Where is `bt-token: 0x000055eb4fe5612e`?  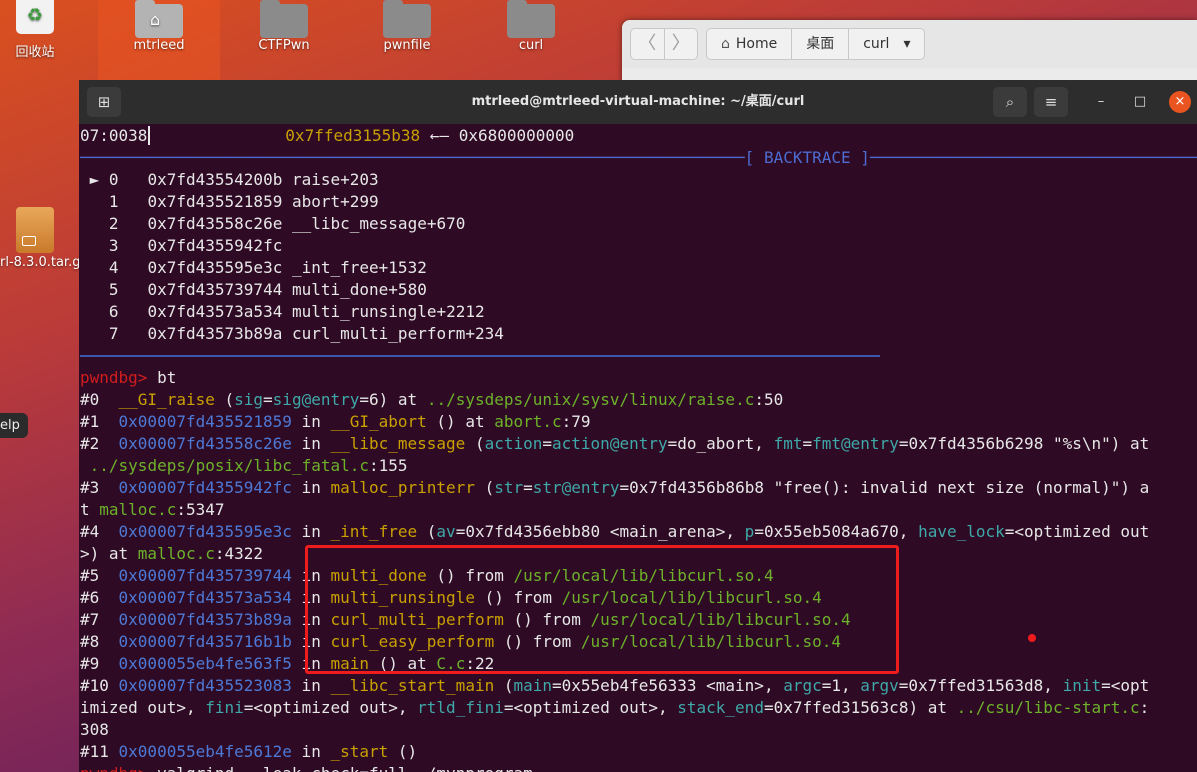
bt-token: 0x000055eb4fe5612e is located at coordinates (205, 751).